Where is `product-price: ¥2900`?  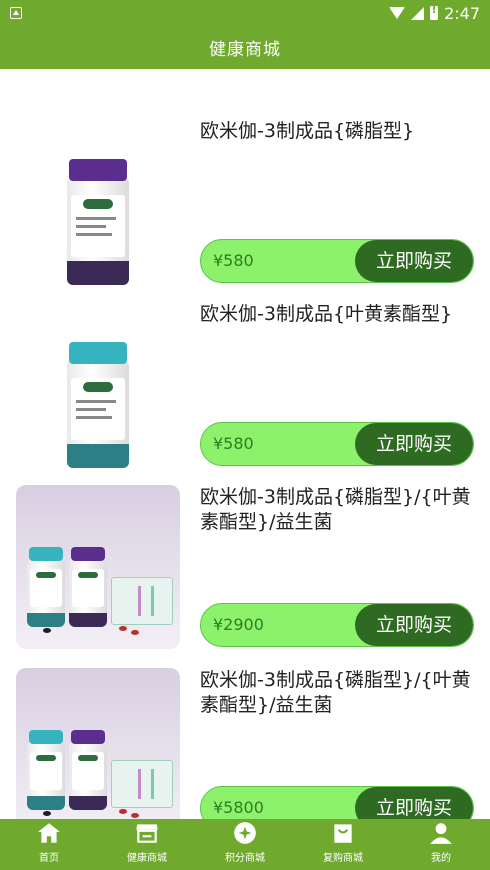 product-price: ¥2900 is located at coordinates (238, 624).